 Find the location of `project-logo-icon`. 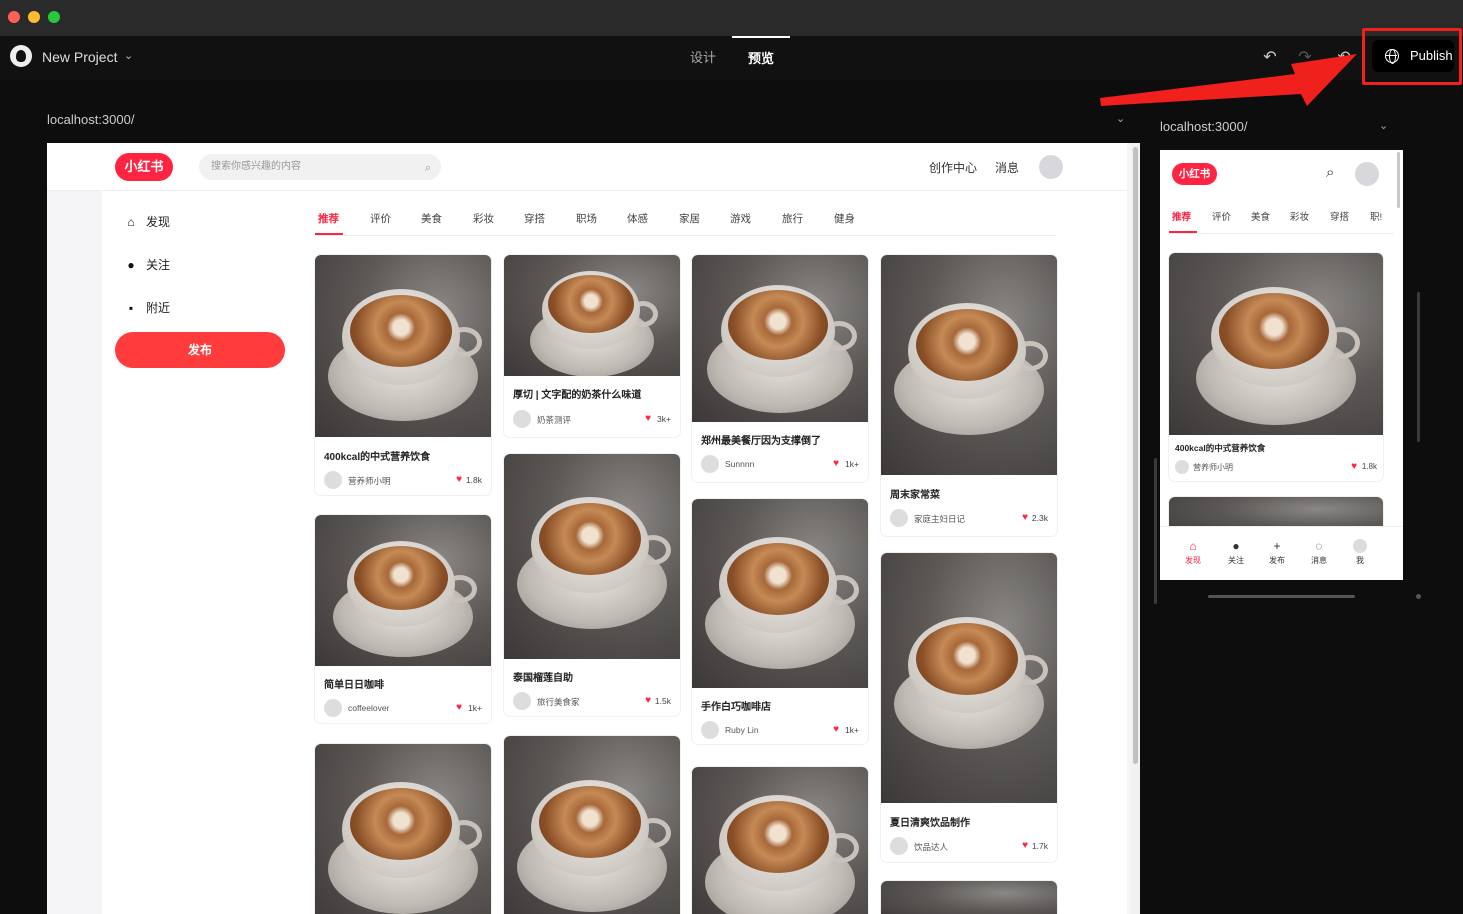

project-logo-icon is located at coordinates (21, 56).